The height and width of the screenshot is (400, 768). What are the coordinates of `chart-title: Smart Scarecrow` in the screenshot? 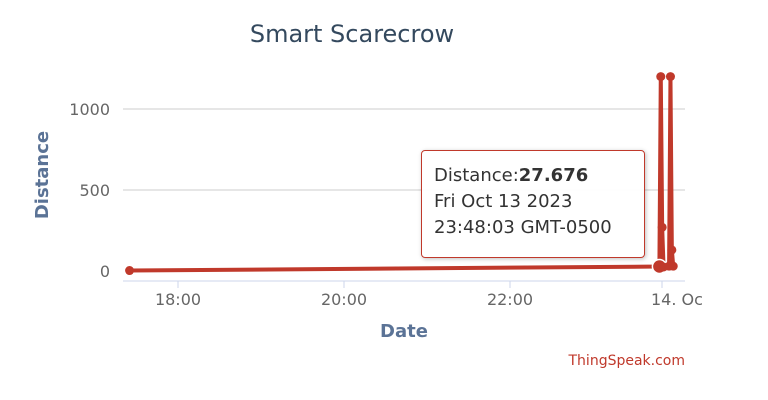 It's located at (352, 34).